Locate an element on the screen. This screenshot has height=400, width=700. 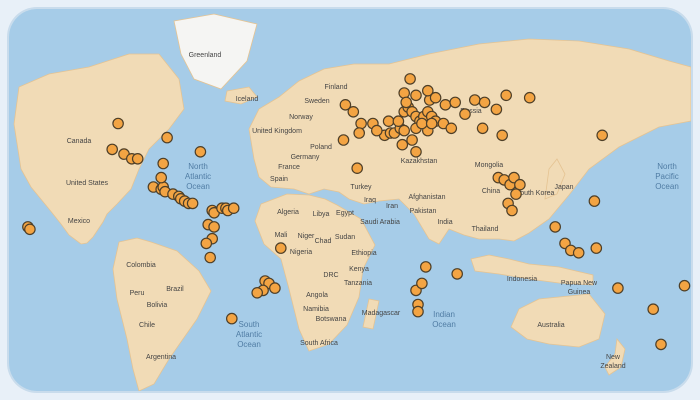
country-label-papua-new-guinea-2: Guinea is located at coordinates (579, 292).